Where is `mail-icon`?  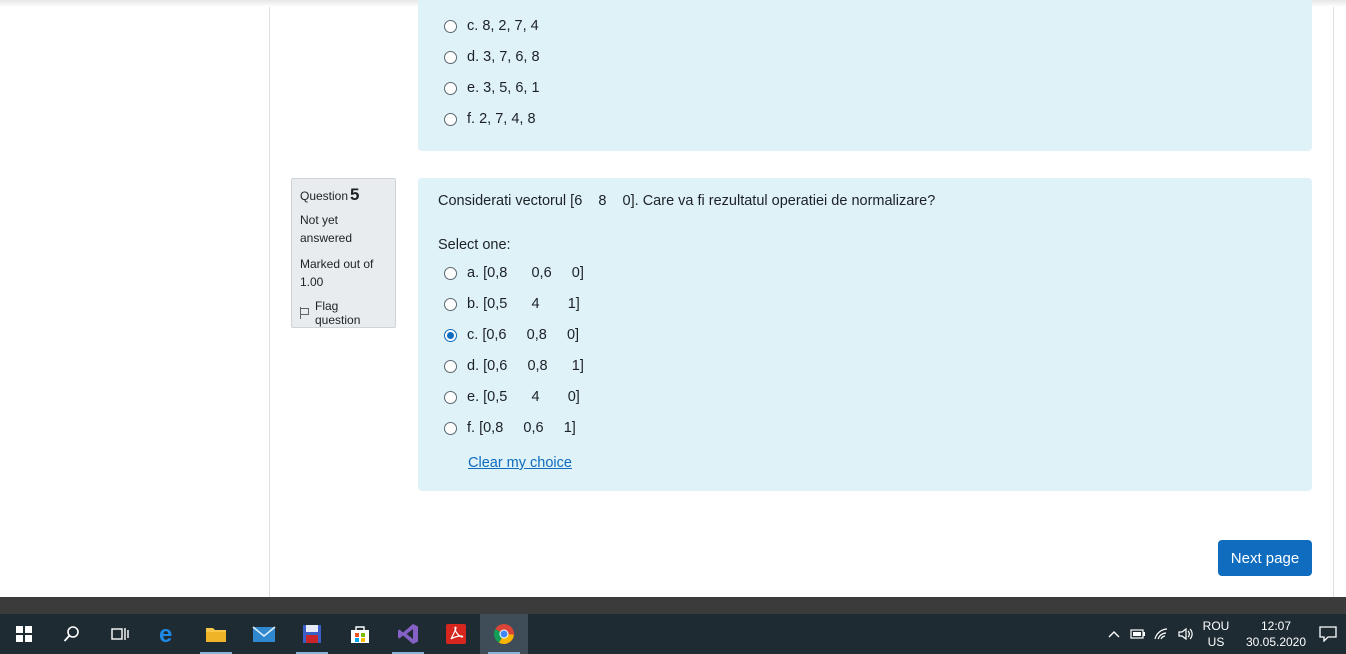
mail-icon is located at coordinates (264, 634).